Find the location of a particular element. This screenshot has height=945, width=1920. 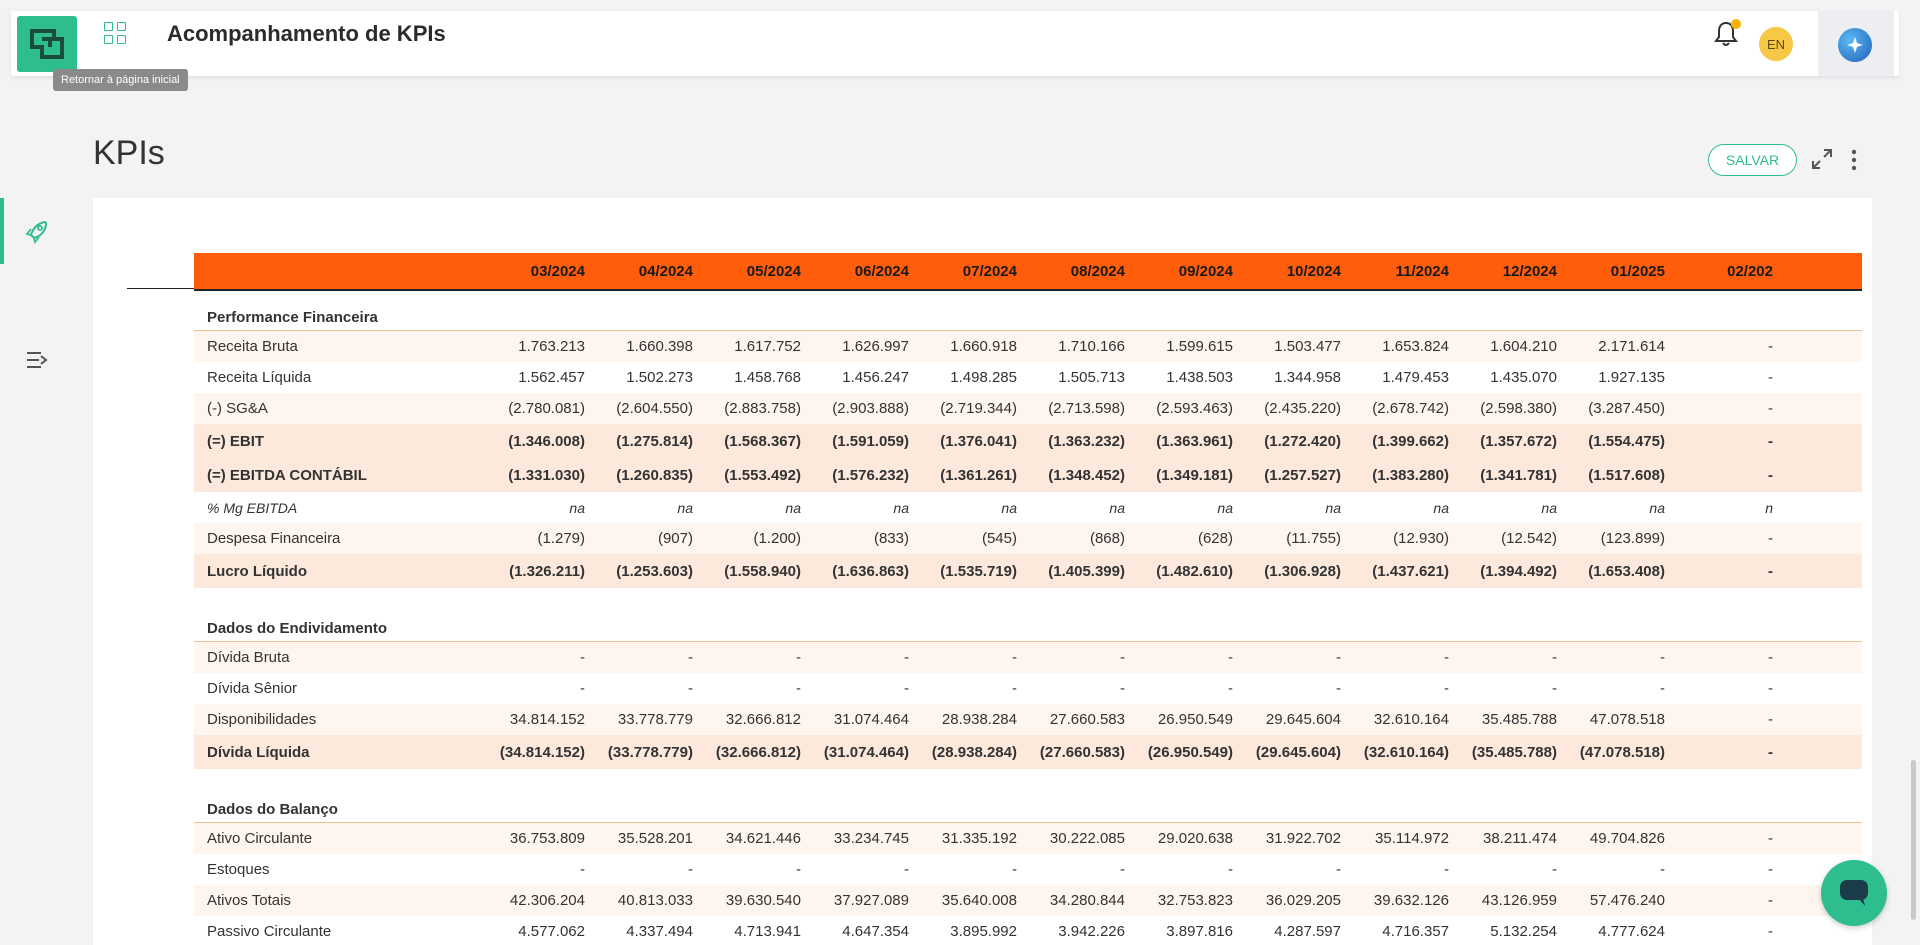

more-options-icon is located at coordinates (1854, 160).